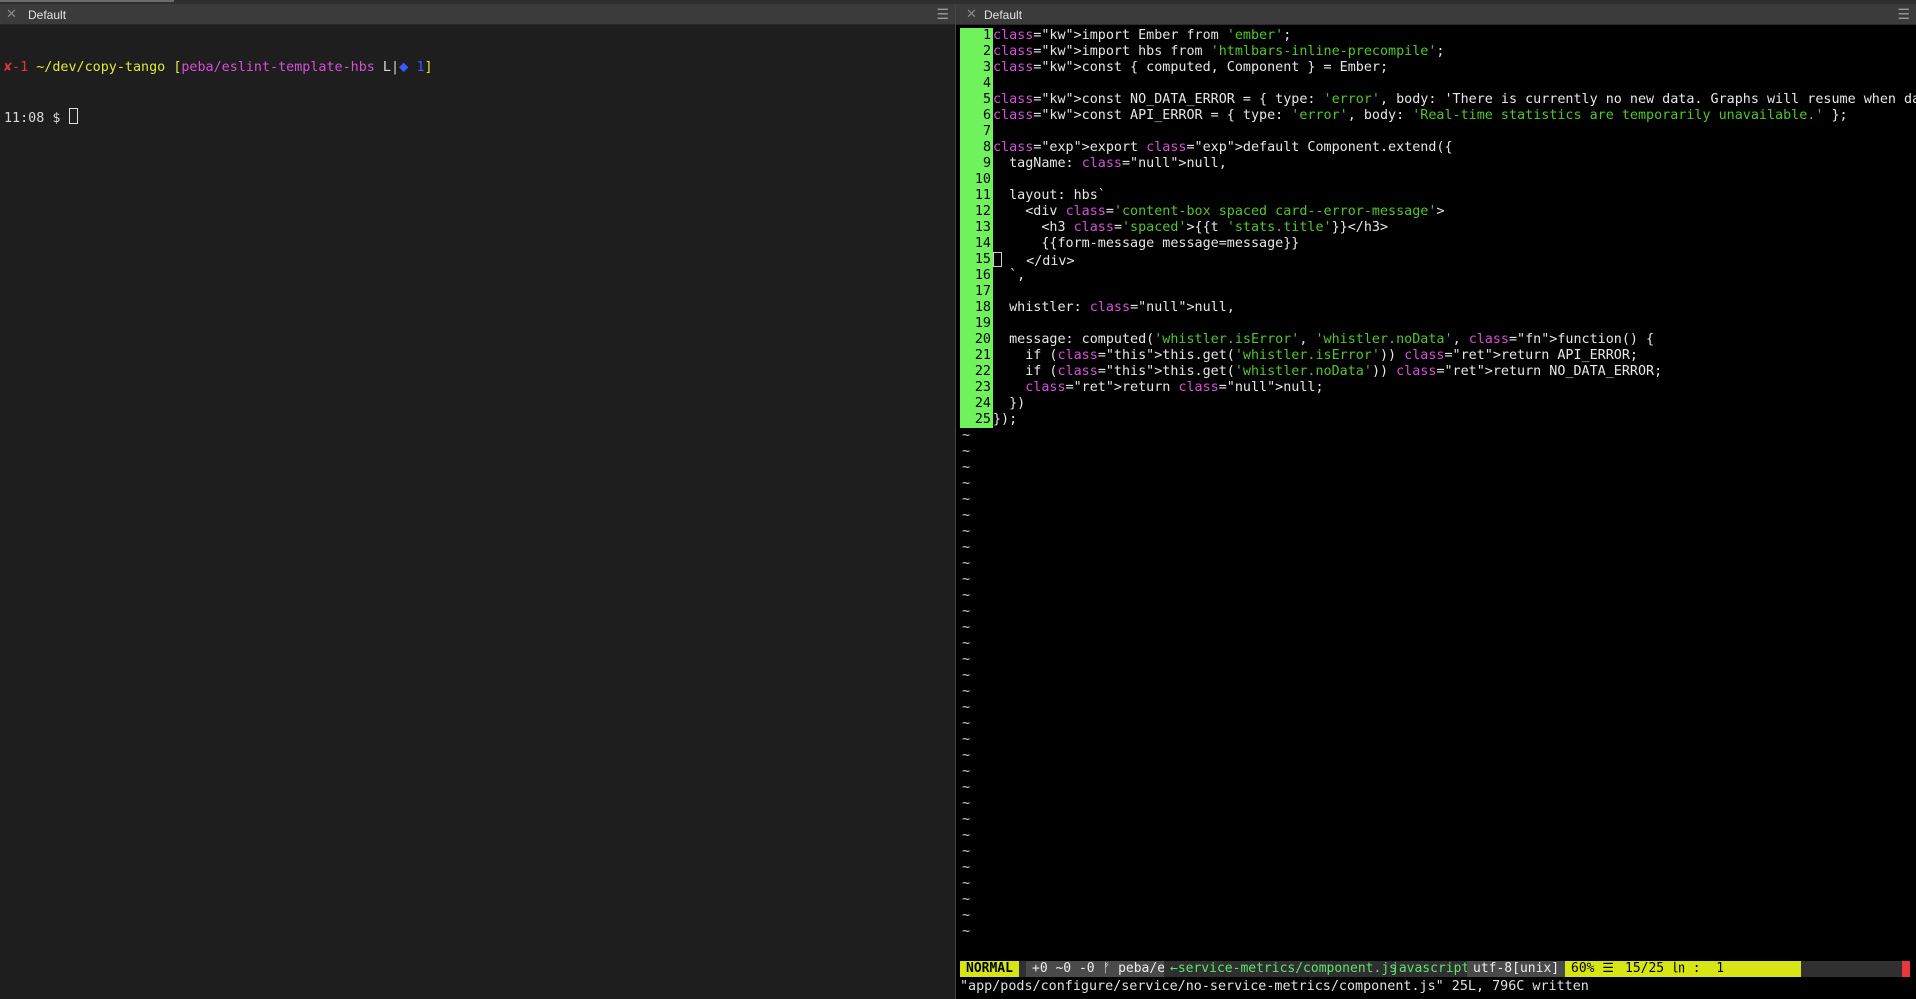 The width and height of the screenshot is (1916, 999). I want to click on line-number: 9, so click(976, 164).